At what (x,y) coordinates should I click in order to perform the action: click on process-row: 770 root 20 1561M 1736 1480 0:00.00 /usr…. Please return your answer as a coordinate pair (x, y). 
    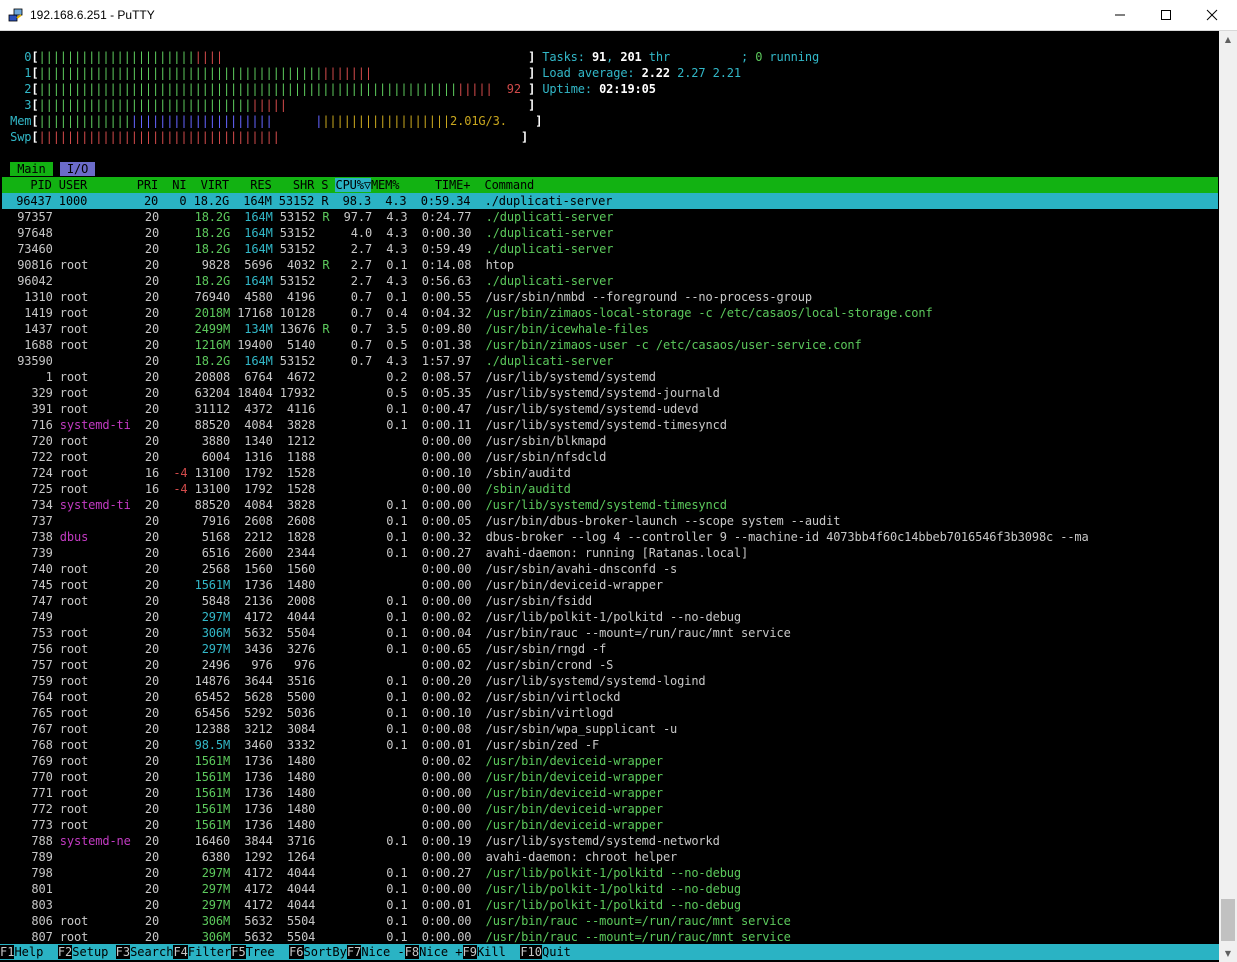
    Looking at the image, I should click on (610, 777).